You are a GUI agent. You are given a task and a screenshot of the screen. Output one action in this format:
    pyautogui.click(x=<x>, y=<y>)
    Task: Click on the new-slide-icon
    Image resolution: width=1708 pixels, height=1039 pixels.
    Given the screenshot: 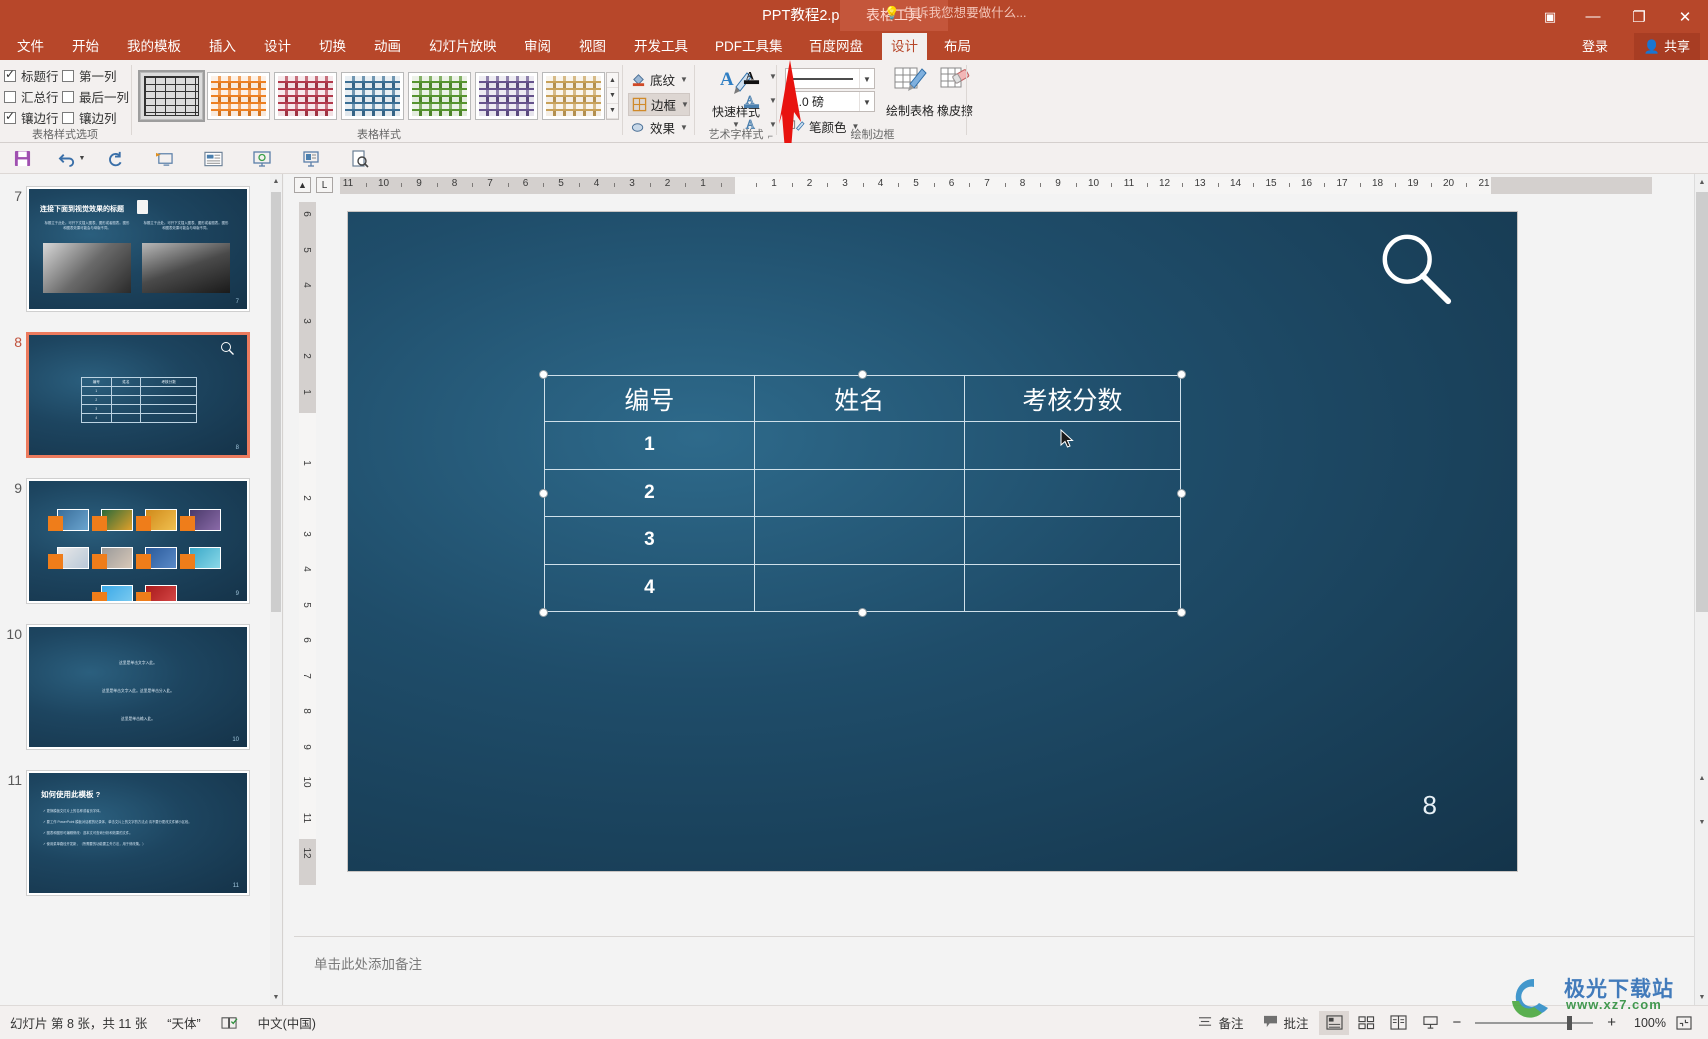 What is the action you would take?
    pyautogui.click(x=213, y=158)
    